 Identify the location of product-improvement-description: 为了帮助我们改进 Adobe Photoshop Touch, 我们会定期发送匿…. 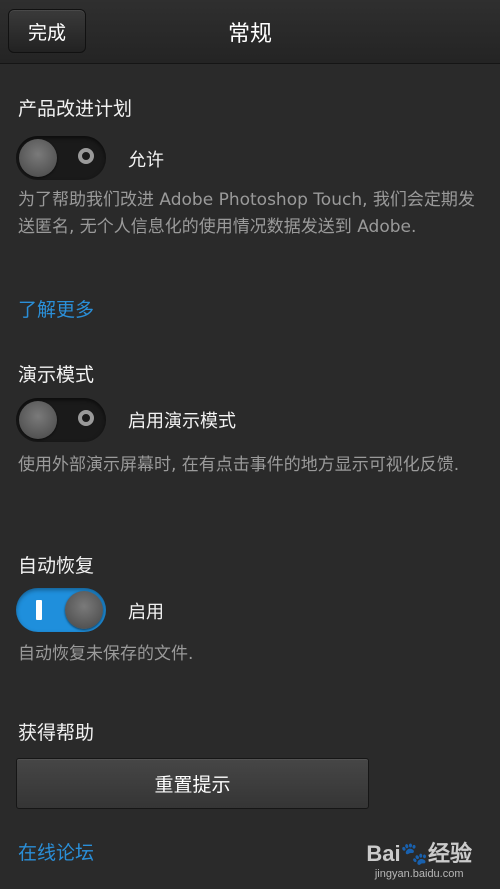
(246, 213).